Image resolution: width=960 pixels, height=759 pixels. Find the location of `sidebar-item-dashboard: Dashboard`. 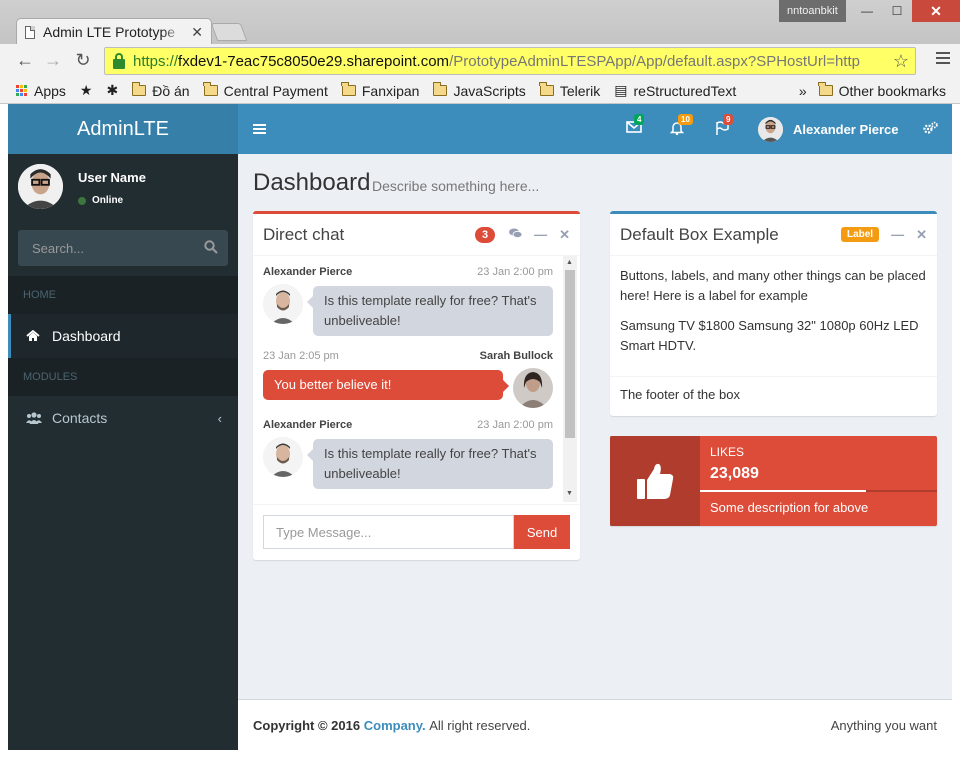

sidebar-item-dashboard: Dashboard is located at coordinates (123, 336).